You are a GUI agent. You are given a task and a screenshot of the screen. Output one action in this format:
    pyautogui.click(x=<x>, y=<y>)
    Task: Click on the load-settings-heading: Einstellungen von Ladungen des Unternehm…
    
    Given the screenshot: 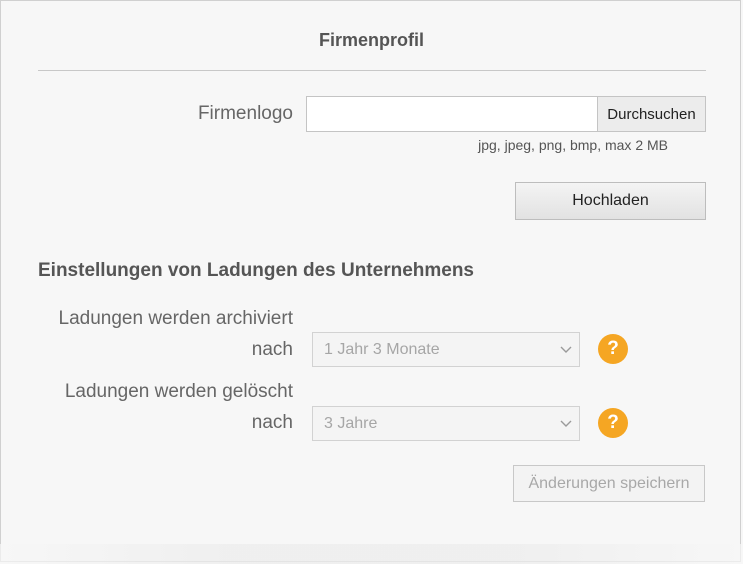 What is the action you would take?
    pyautogui.click(x=256, y=270)
    